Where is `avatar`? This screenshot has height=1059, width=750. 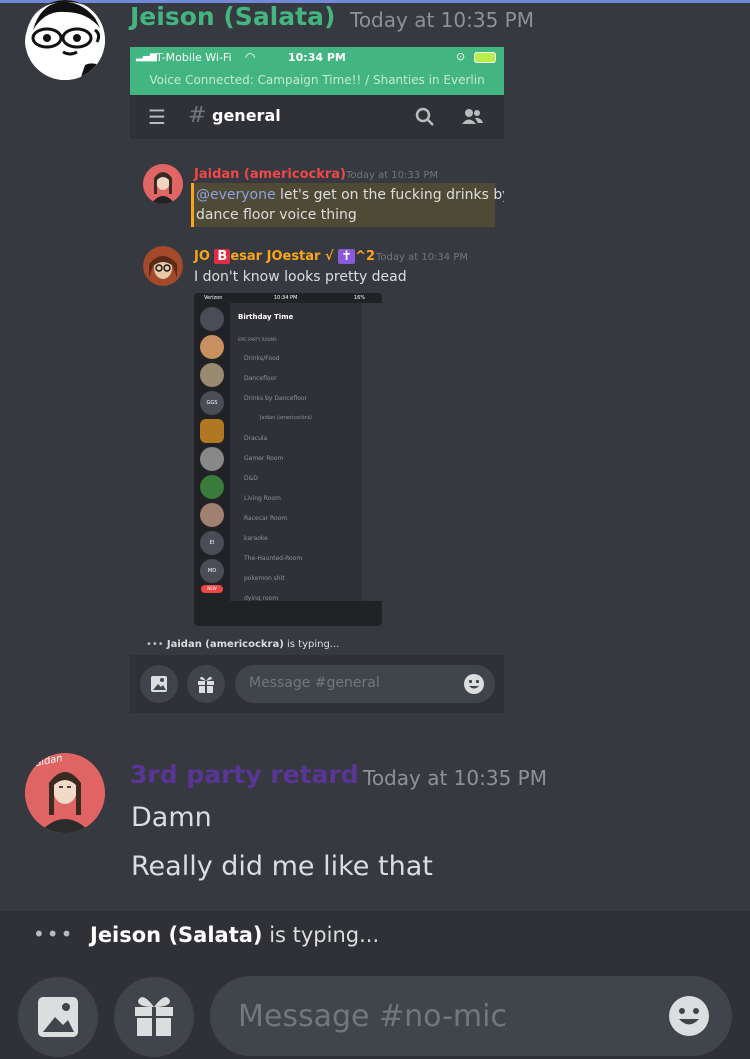
avatar is located at coordinates (65, 40).